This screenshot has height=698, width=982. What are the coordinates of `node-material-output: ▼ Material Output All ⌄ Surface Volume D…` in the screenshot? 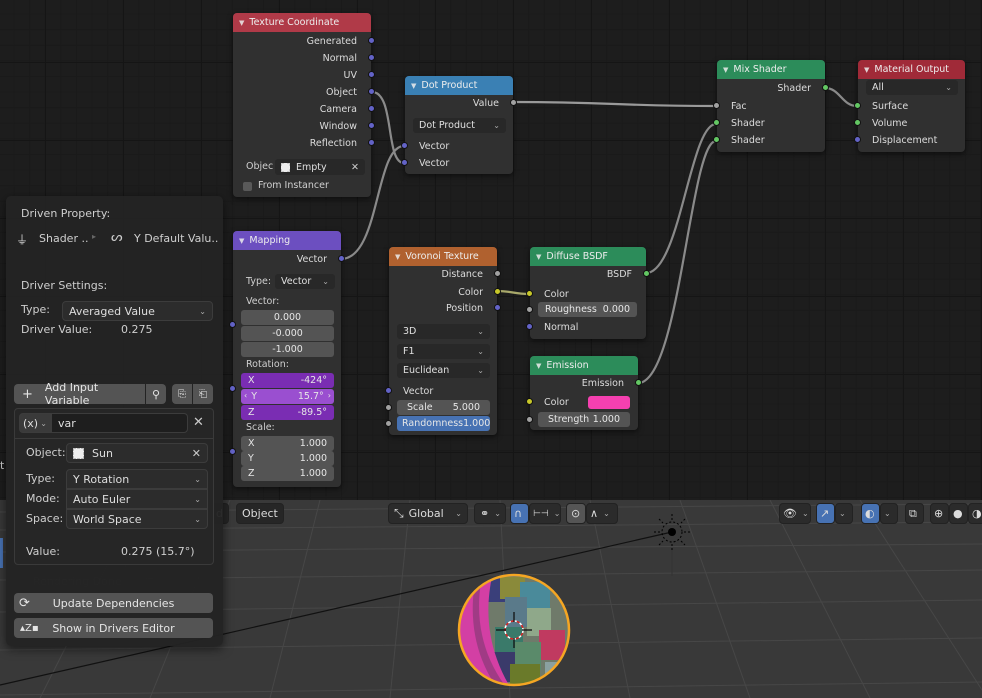 It's located at (909, 106).